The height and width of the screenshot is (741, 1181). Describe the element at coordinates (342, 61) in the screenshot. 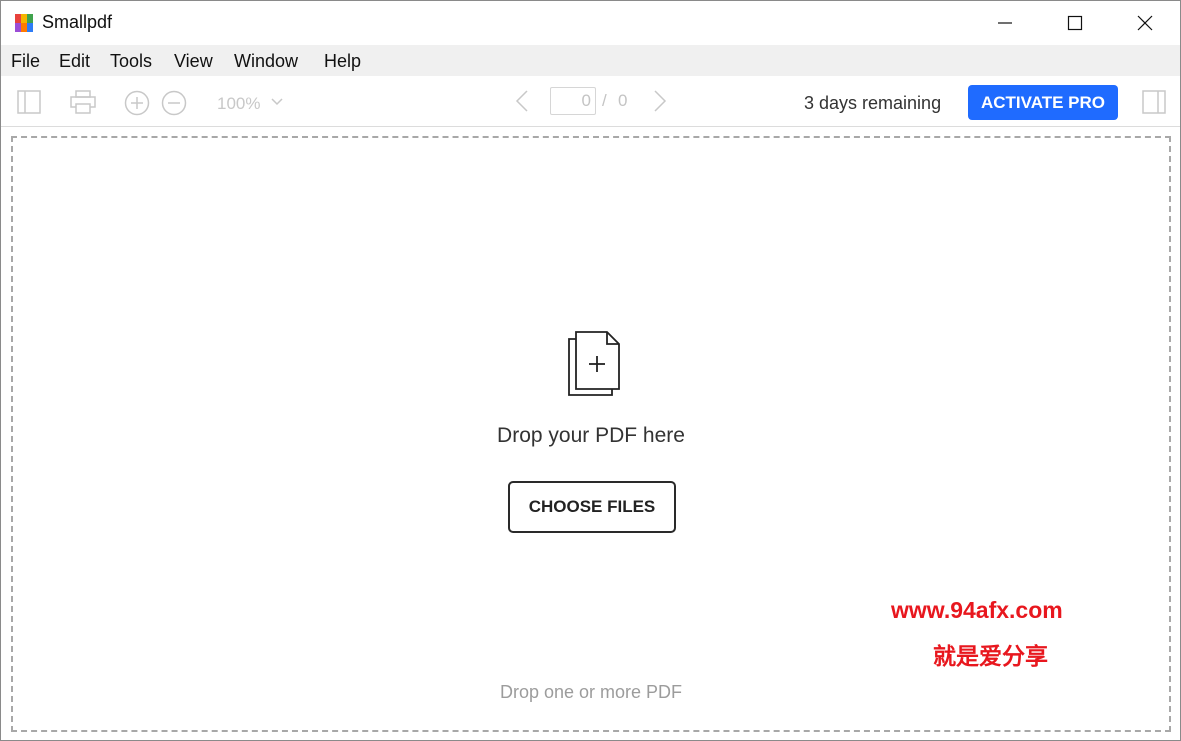

I see `menu-help: Help` at that location.